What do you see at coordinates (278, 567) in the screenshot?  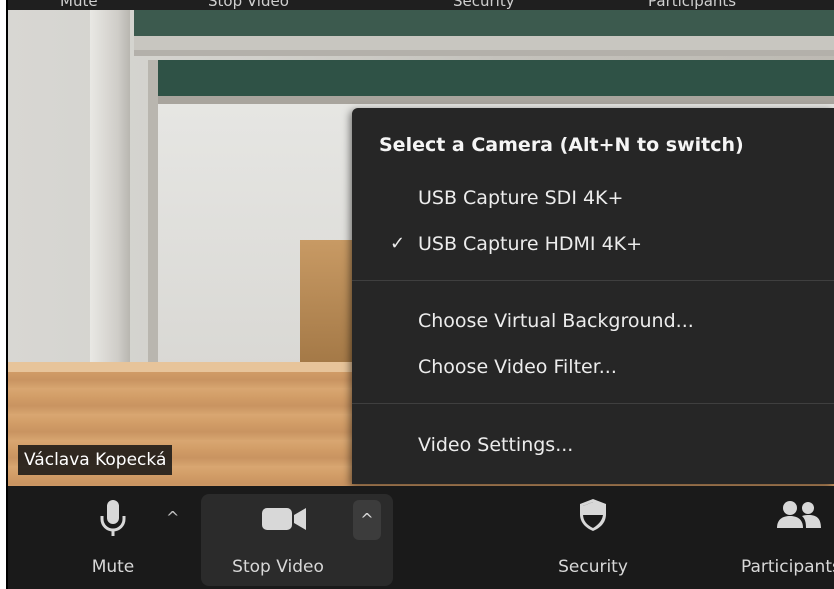 I see `stop-video-label: Stop Video` at bounding box center [278, 567].